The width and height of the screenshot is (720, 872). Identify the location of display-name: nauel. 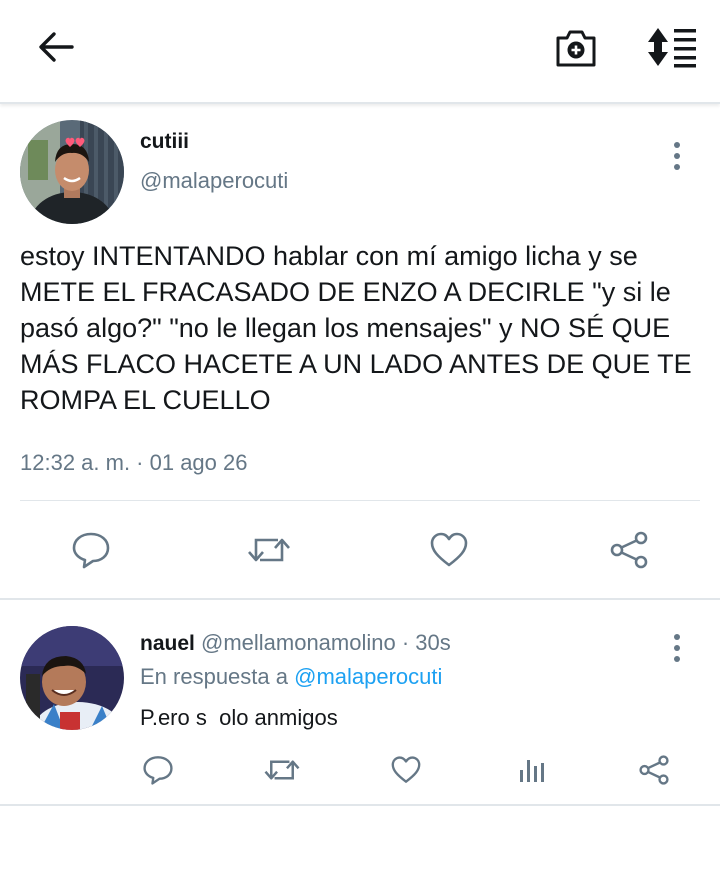
(167, 643).